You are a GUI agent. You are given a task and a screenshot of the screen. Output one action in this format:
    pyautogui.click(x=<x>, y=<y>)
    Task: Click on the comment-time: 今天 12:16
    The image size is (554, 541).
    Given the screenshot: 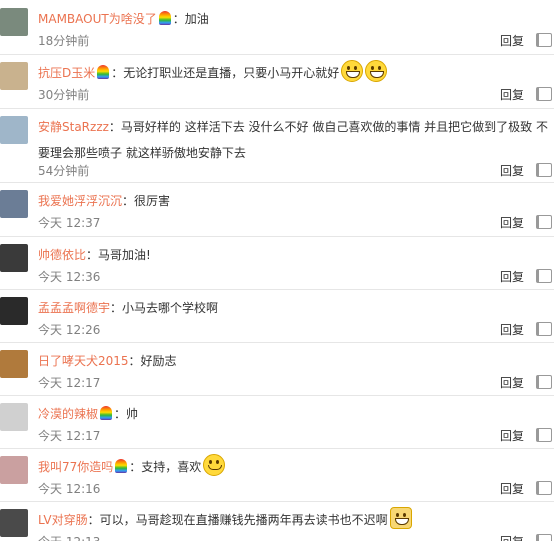 What is the action you would take?
    pyautogui.click(x=69, y=489)
    